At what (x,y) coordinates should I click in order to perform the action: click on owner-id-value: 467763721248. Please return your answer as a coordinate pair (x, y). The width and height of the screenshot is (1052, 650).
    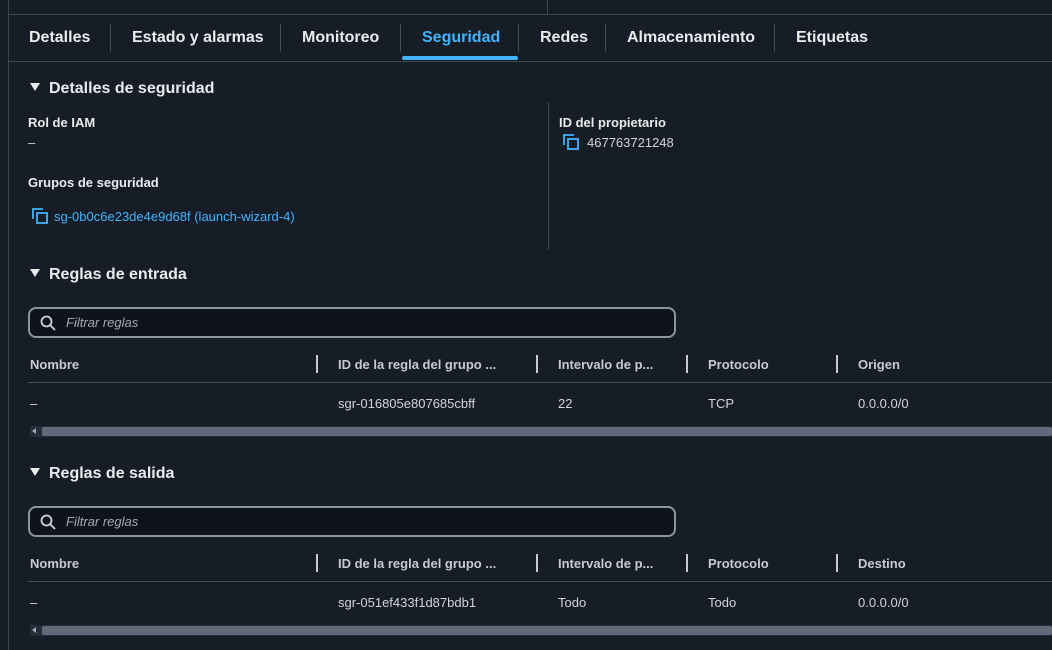
    Looking at the image, I should click on (630, 142).